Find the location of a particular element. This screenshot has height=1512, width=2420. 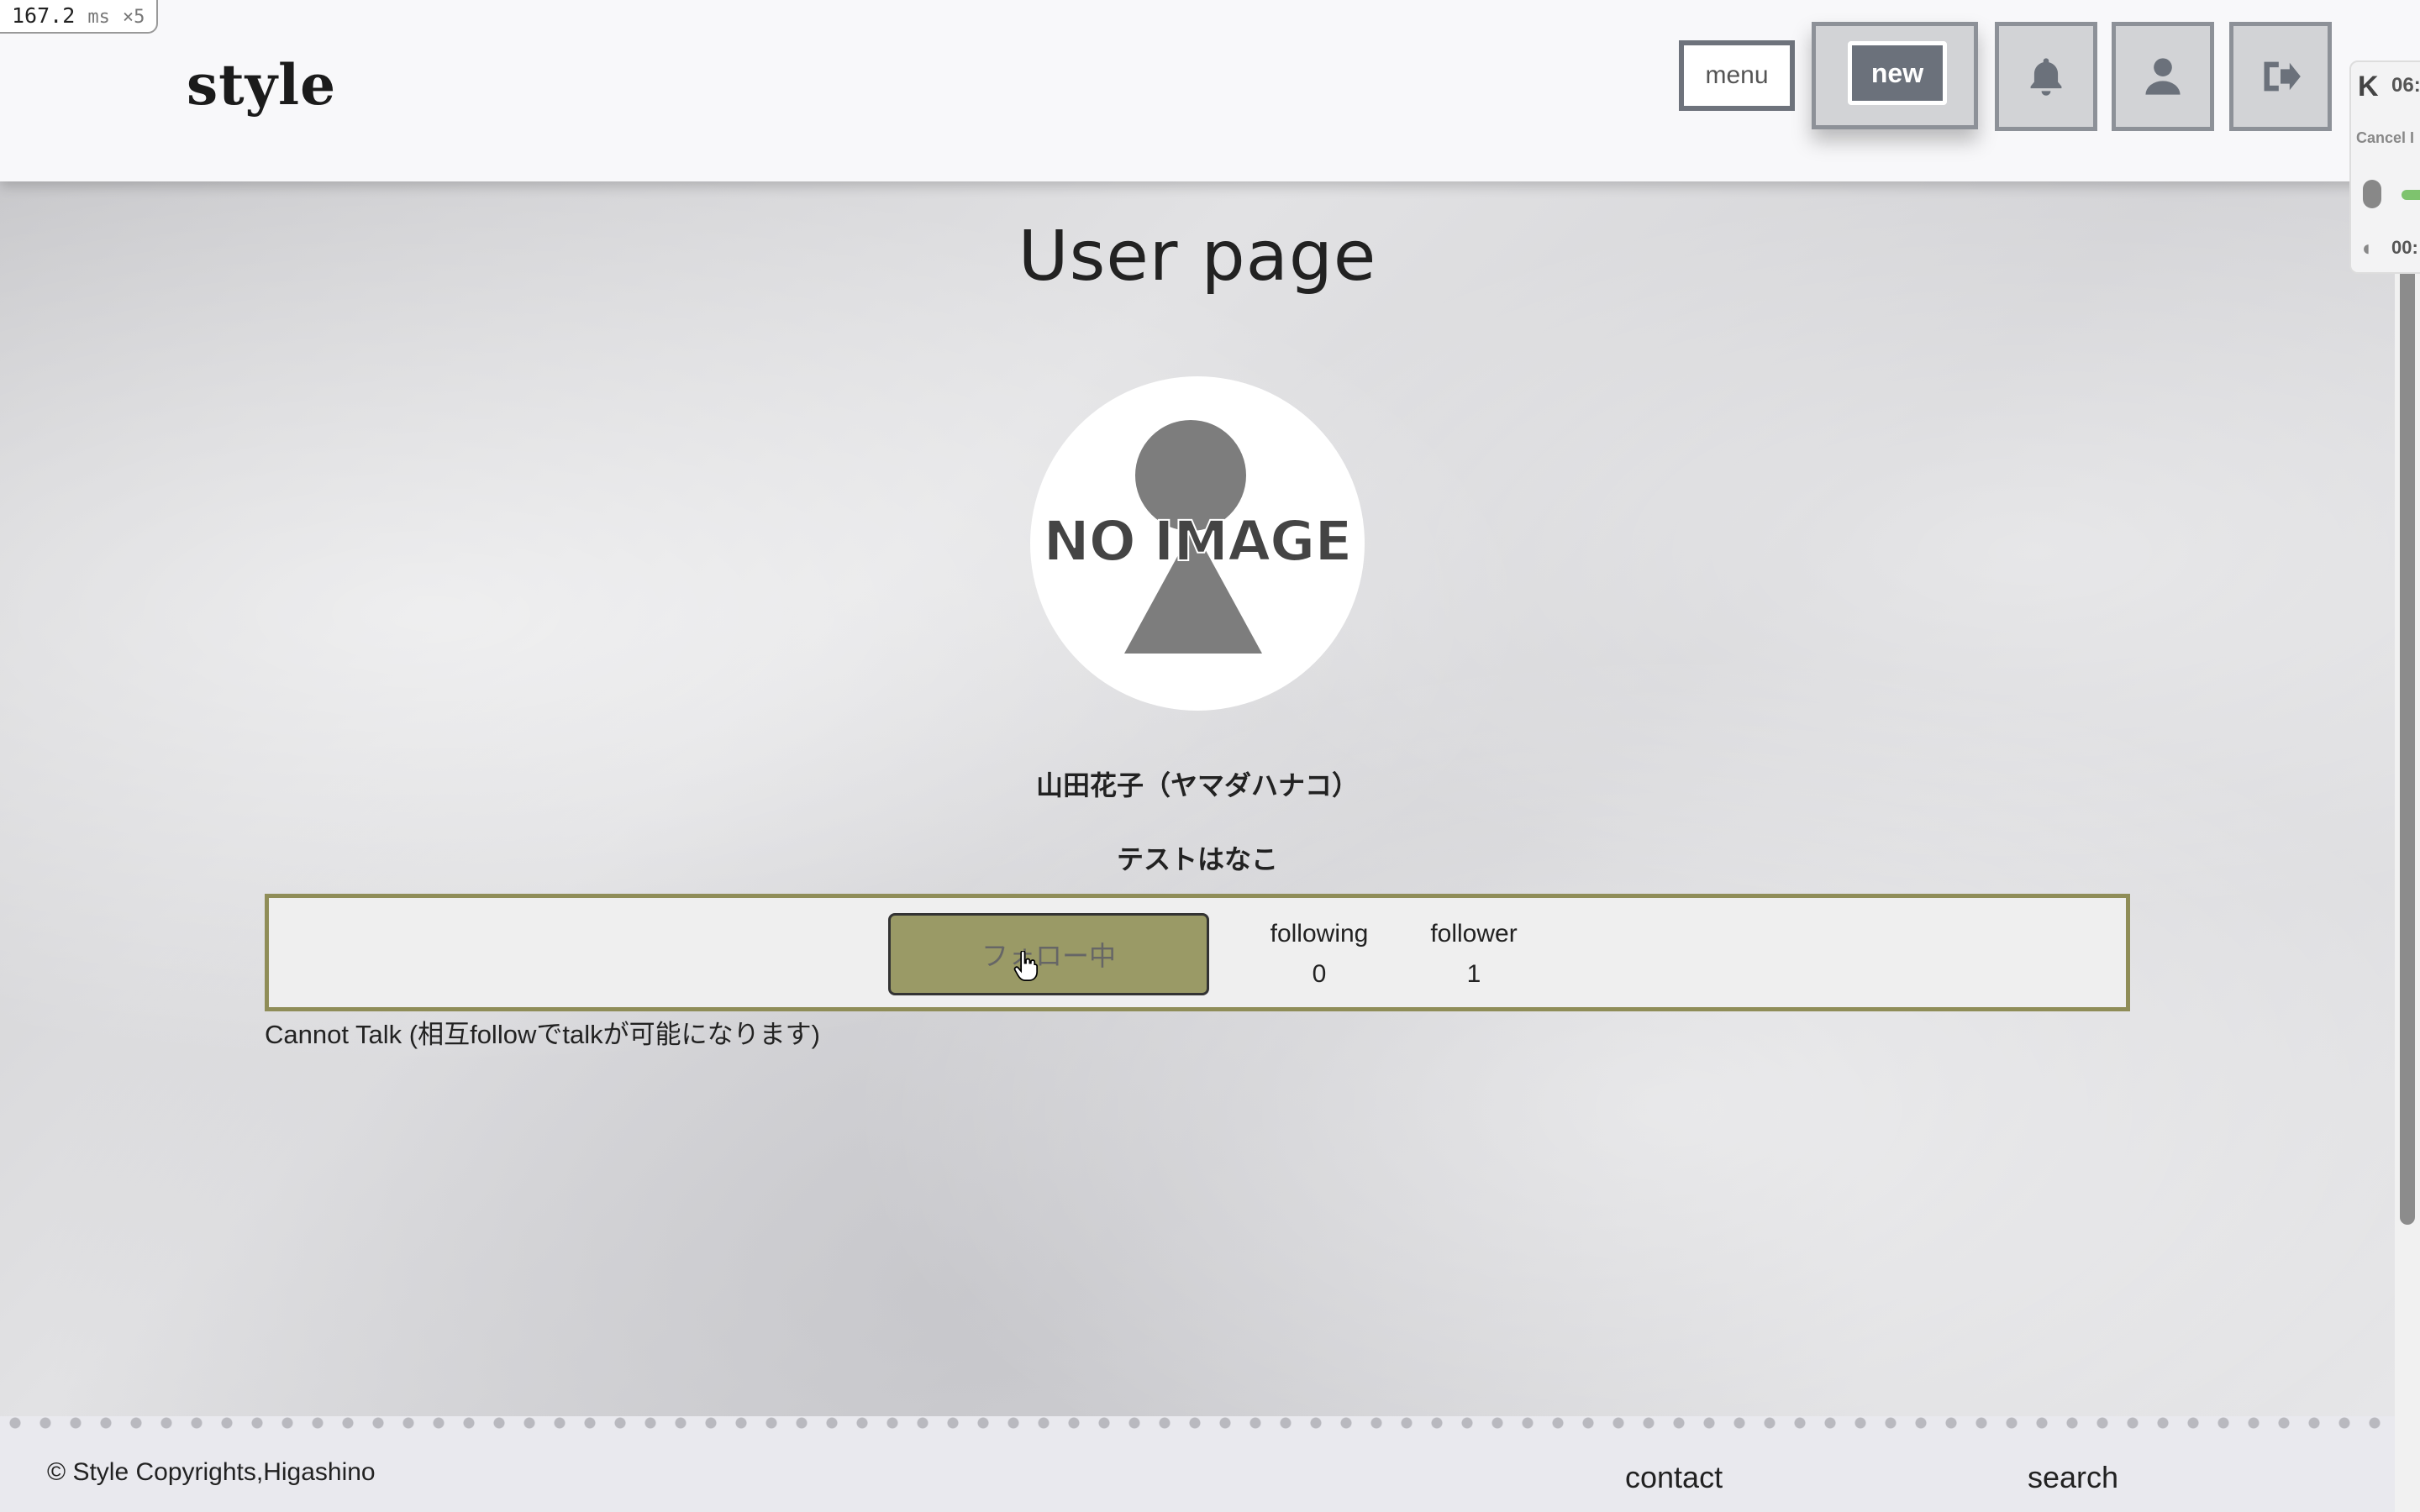

search-link: search is located at coordinates (2073, 1477).